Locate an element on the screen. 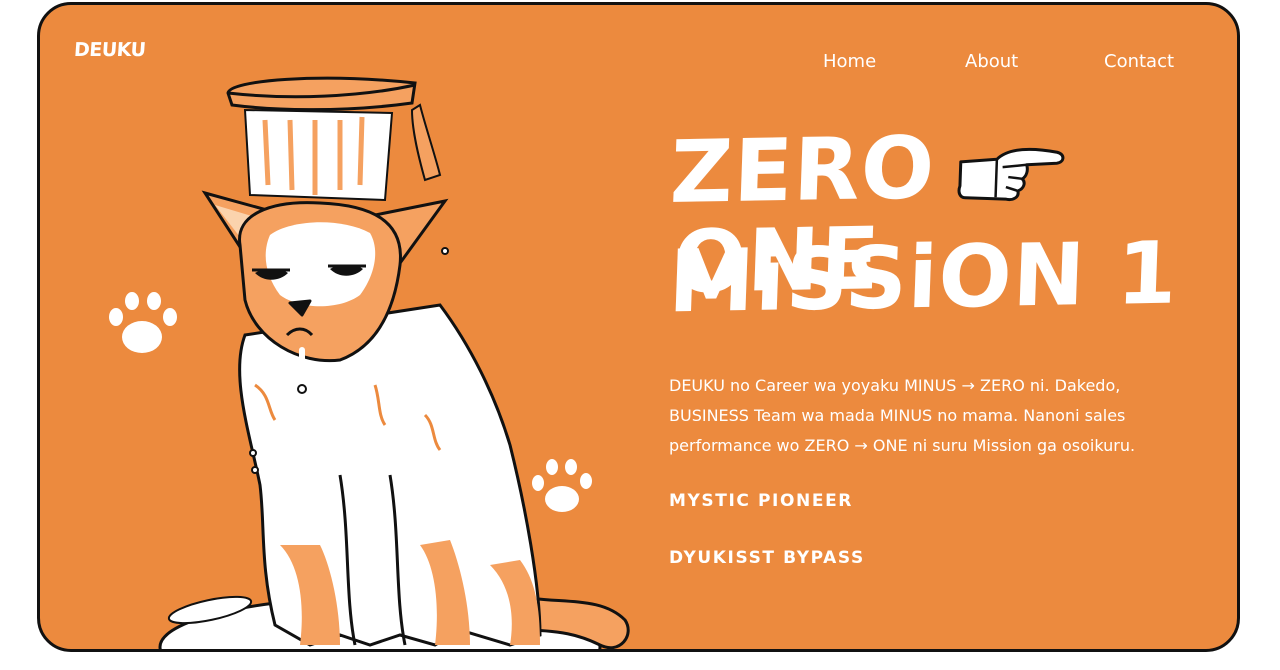 The width and height of the screenshot is (1280, 670). nav-link-about: About is located at coordinates (991, 61).